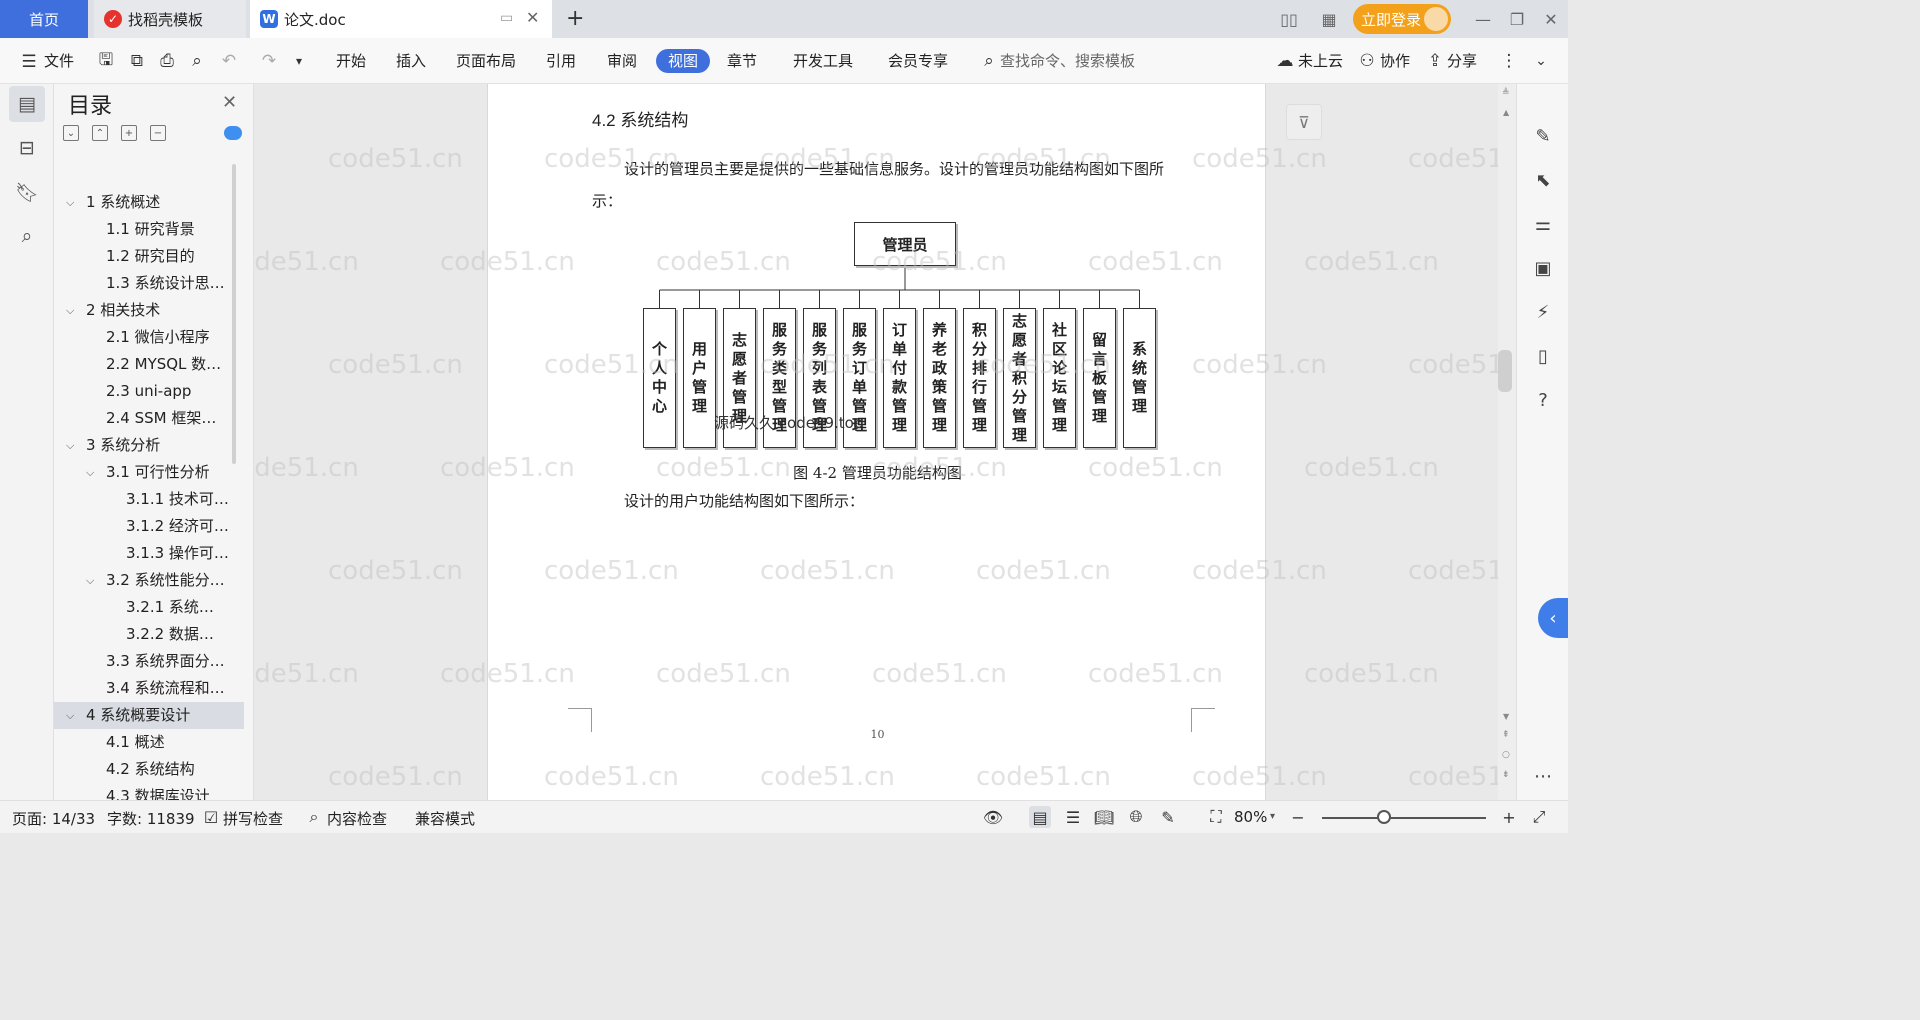  Describe the element at coordinates (1539, 817) in the screenshot. I see `fullscreen-icon: ⤢` at that location.